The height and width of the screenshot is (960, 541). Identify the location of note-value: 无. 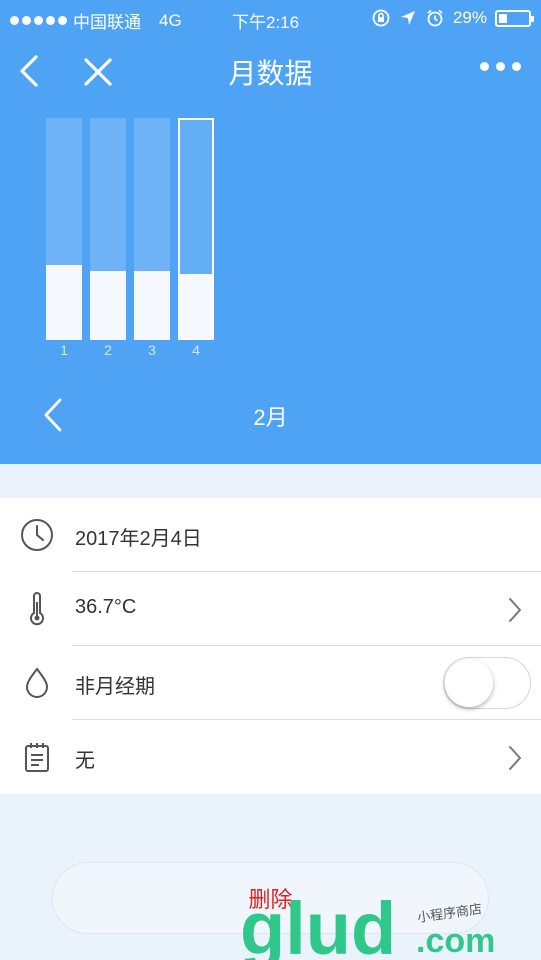
(85, 761).